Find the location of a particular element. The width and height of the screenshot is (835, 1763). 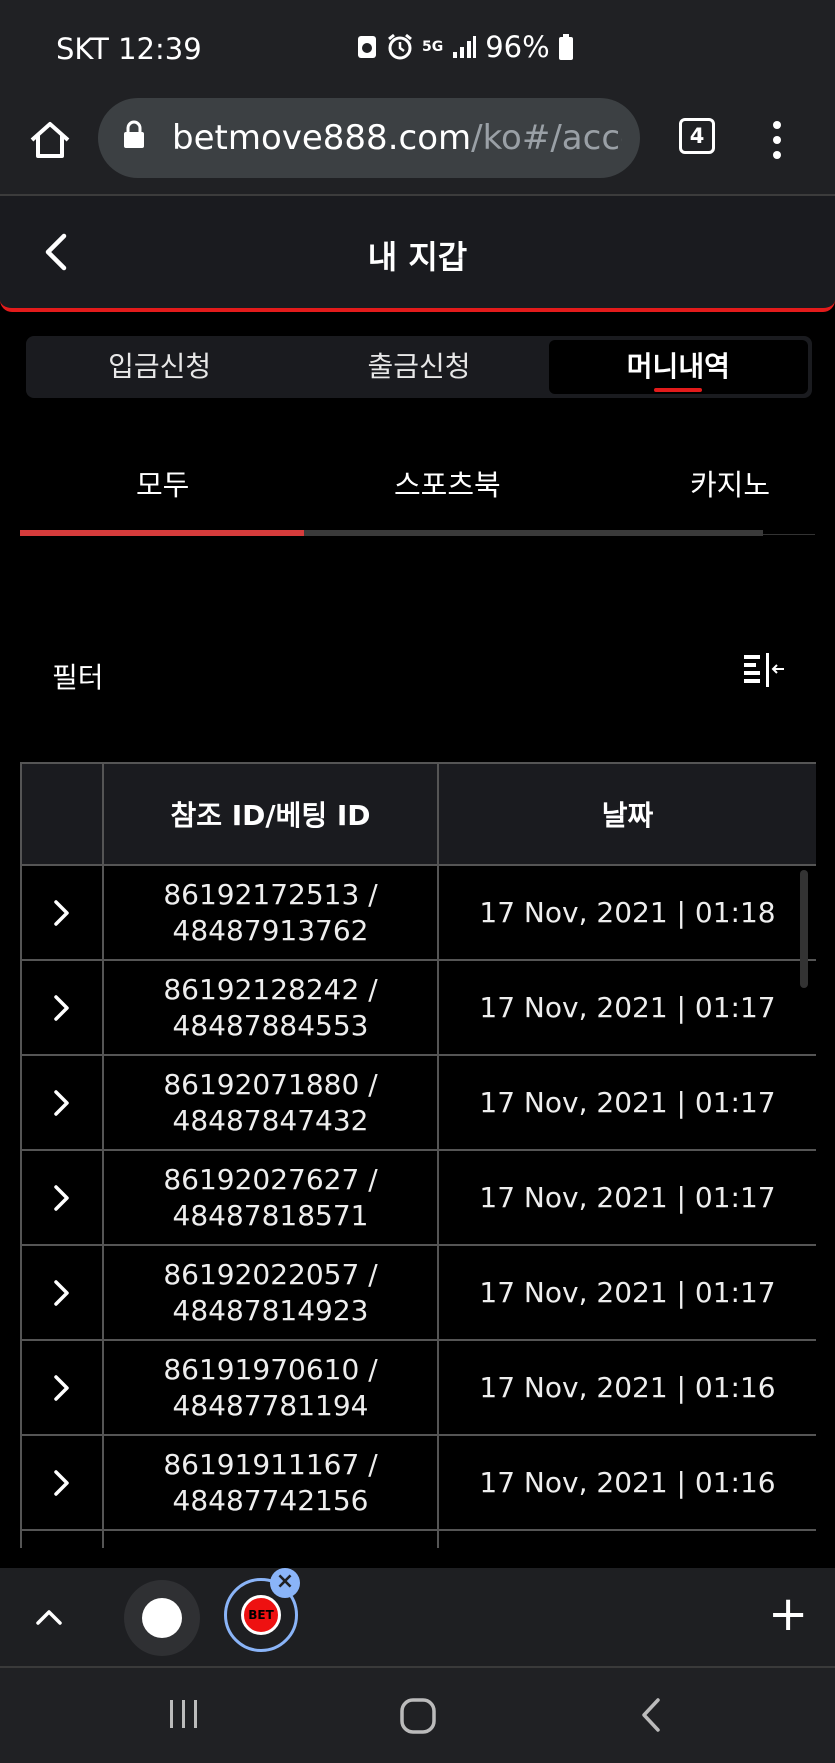

header-ref-id: 참조 ID/베팅 ID is located at coordinates (270, 814).